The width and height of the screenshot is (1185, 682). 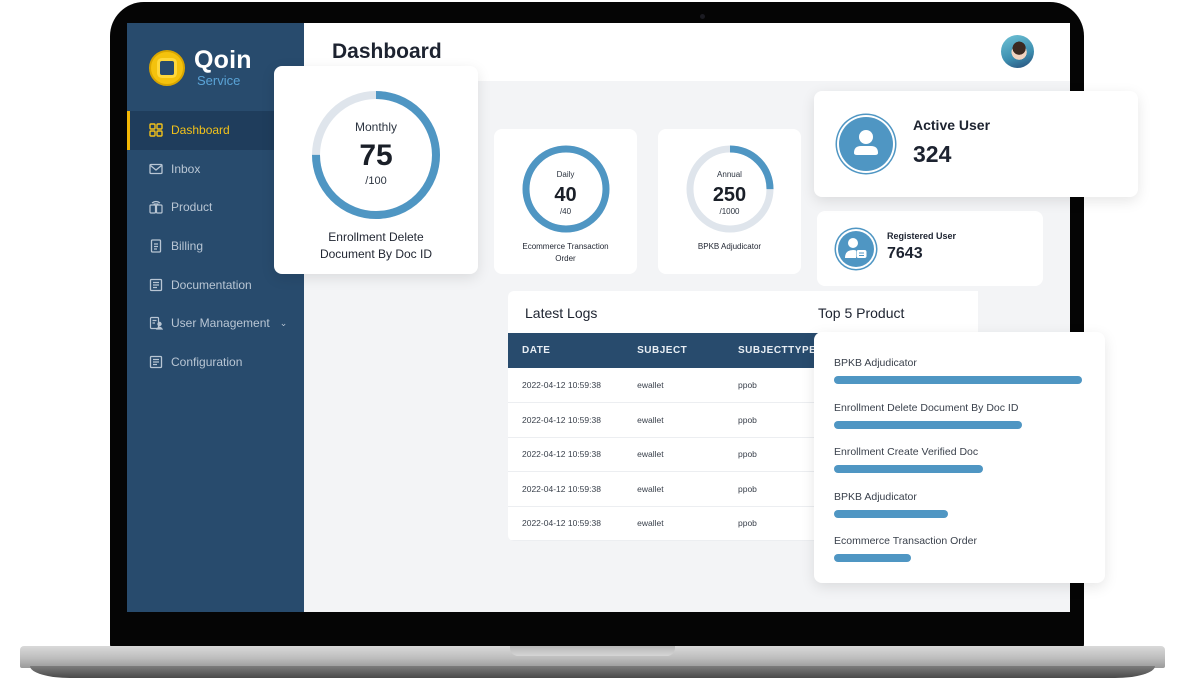 I want to click on gauge-label: BPKB Adjudicator, so click(x=729, y=246).